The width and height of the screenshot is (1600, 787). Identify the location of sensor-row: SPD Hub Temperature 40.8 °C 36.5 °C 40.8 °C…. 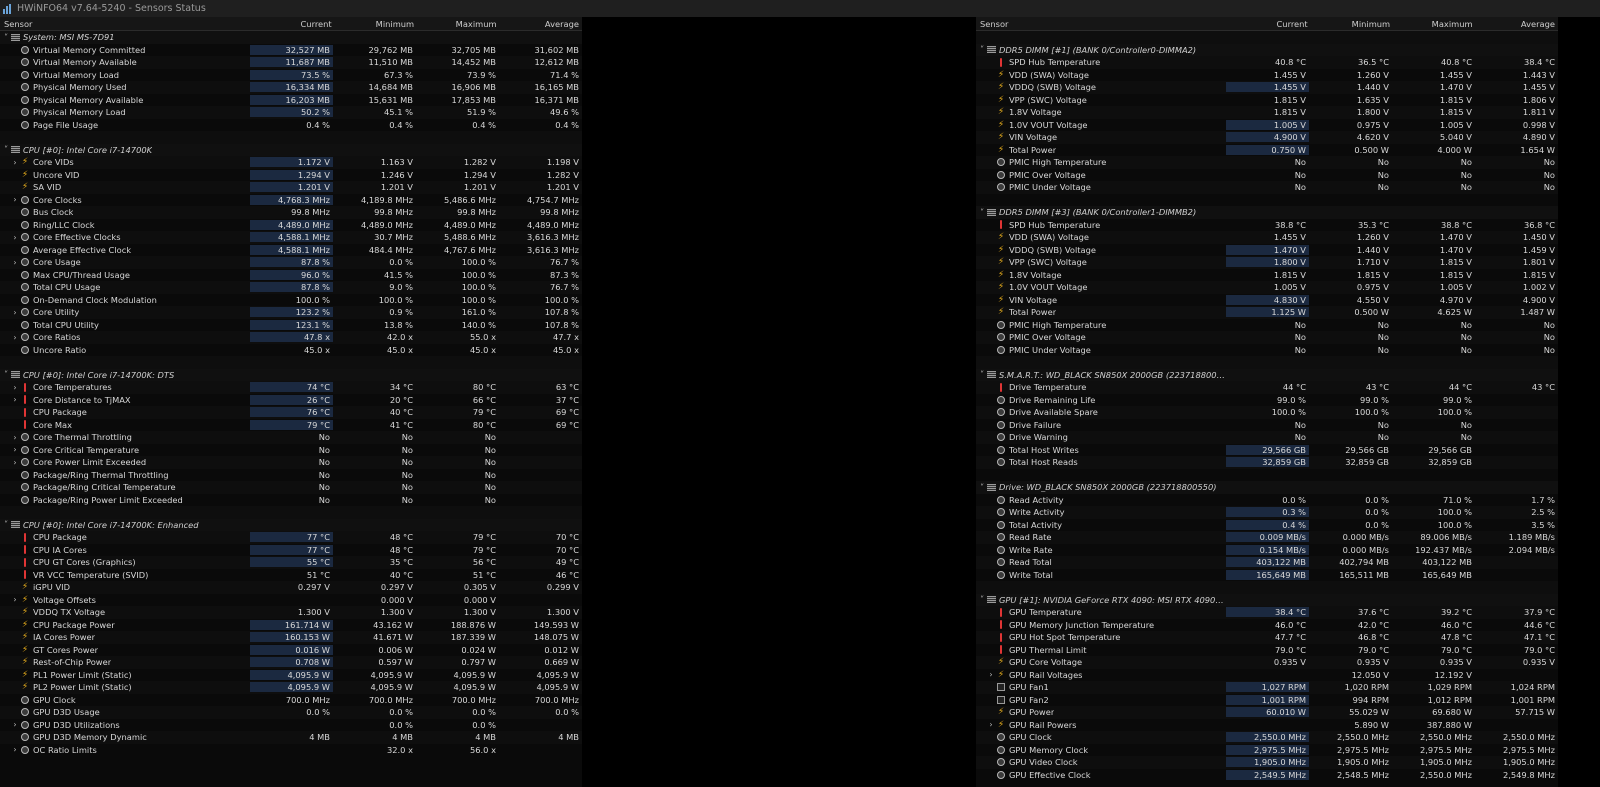
(1267, 62).